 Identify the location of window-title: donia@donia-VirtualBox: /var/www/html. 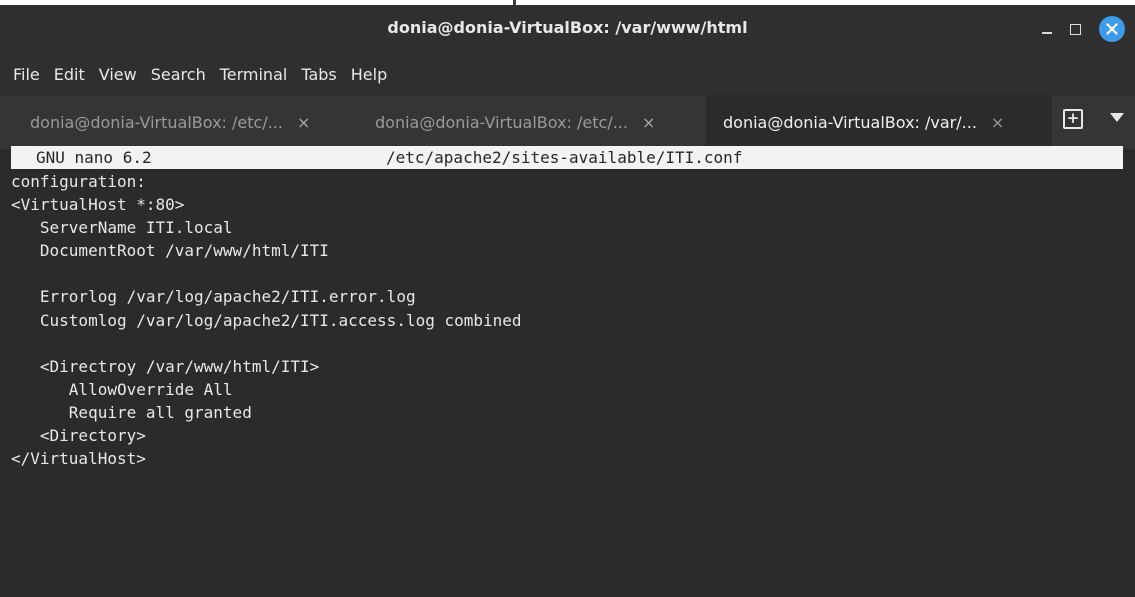
(567, 27).